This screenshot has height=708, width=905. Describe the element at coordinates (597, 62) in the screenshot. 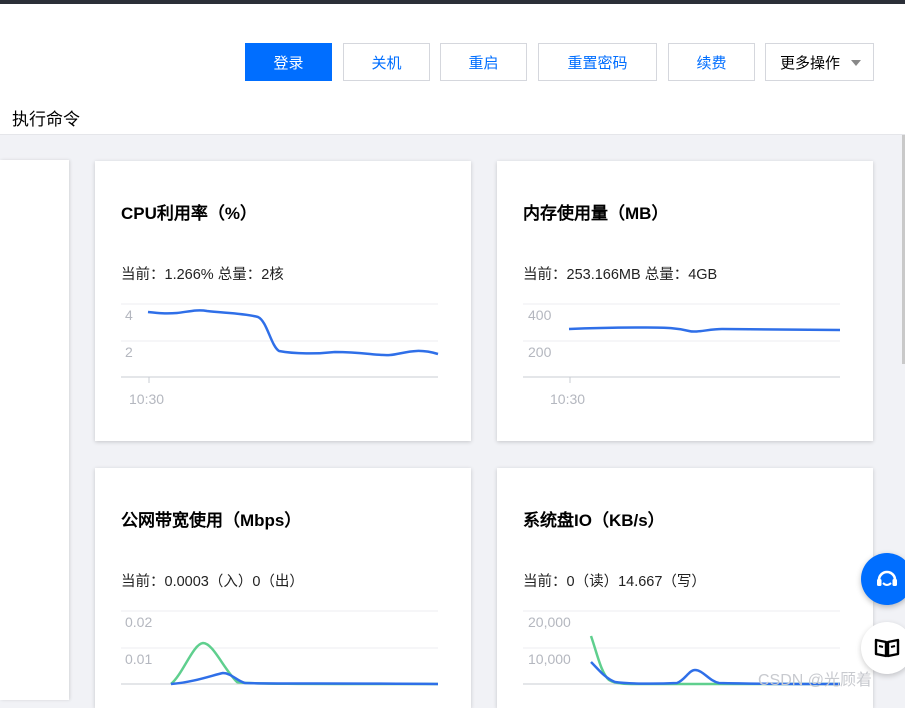

I see `reset-password-button: 重置密码` at that location.